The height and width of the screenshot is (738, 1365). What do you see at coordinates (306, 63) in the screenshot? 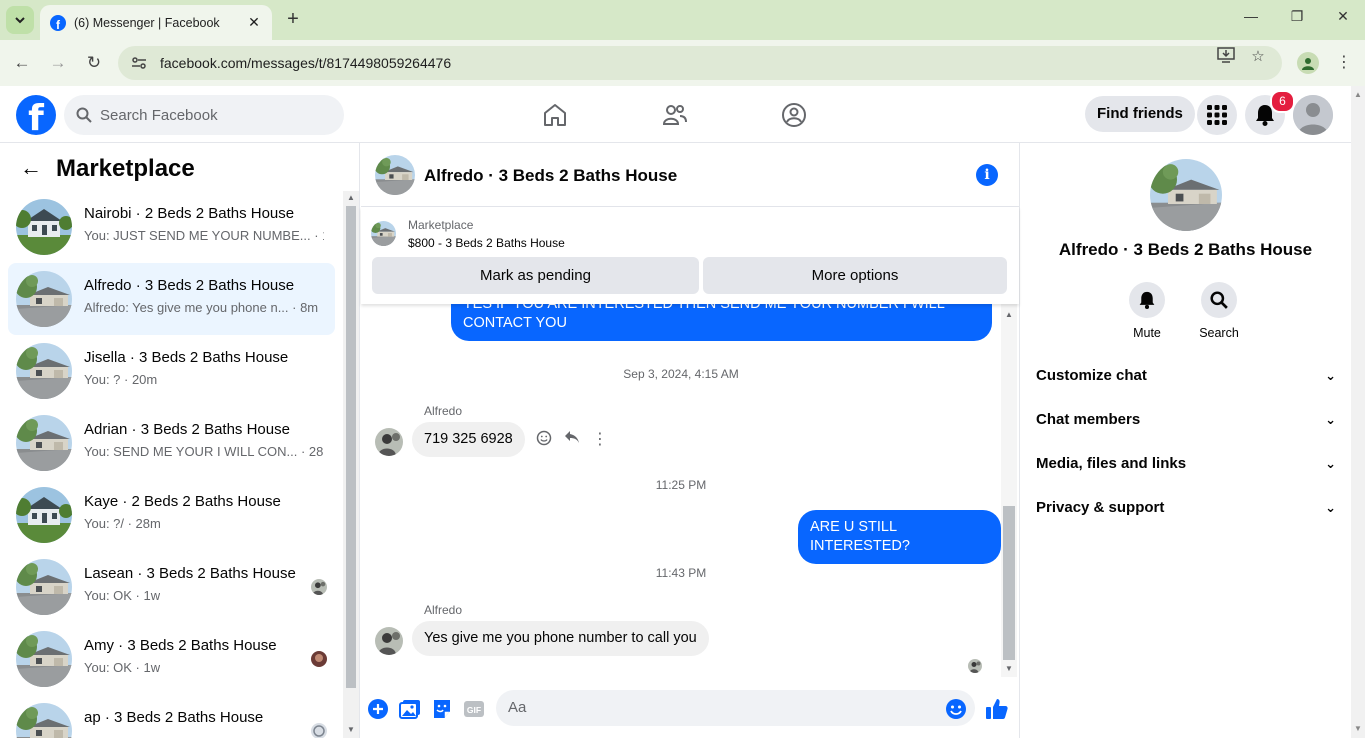
I see `url-text: facebook.com/messages/t/8174498059264476` at bounding box center [306, 63].